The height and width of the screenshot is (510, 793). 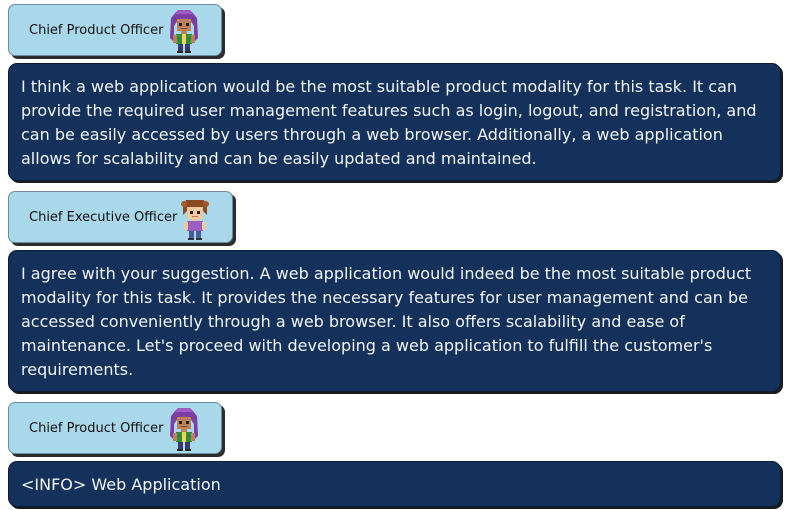 I want to click on role-tag-ceo: Chief Executive Officer, so click(x=120, y=217).